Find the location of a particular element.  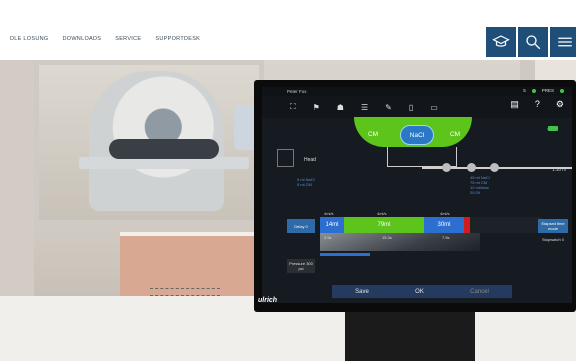

flow-seg-3: 30ml is located at coordinates (444, 225).